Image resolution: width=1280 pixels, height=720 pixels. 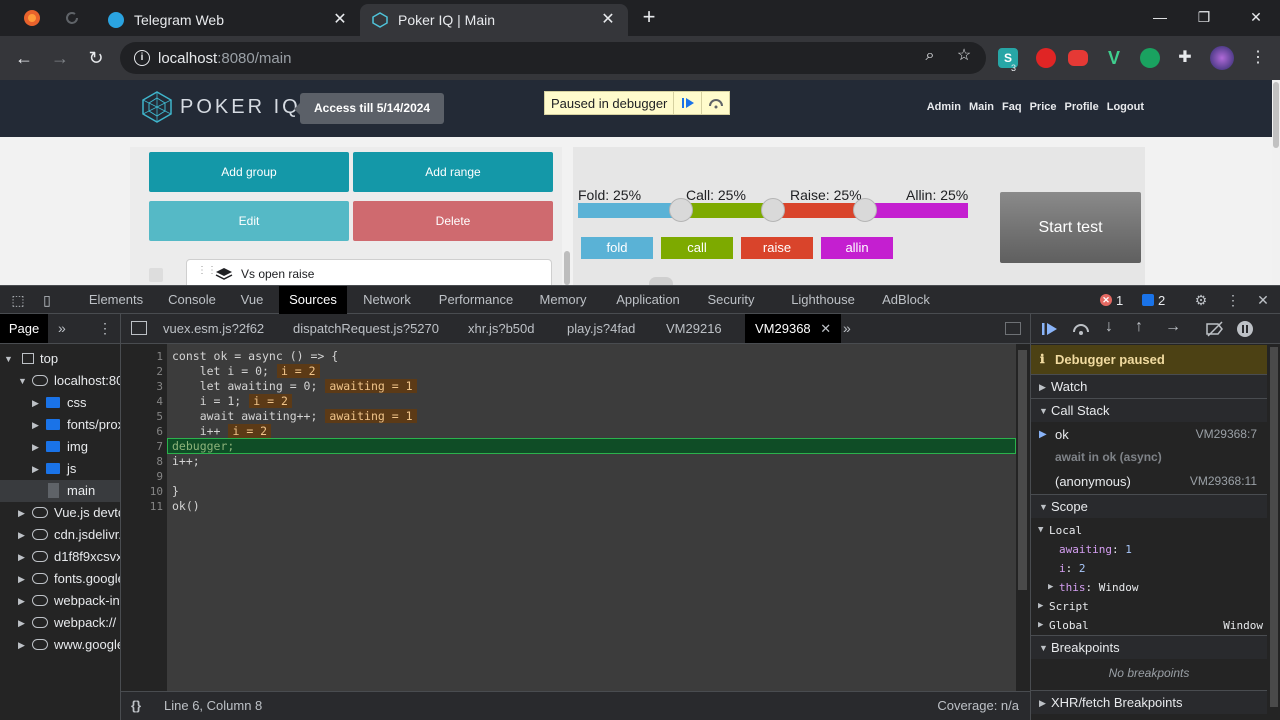 I want to click on reload-icon: ↻, so click(x=96, y=58).